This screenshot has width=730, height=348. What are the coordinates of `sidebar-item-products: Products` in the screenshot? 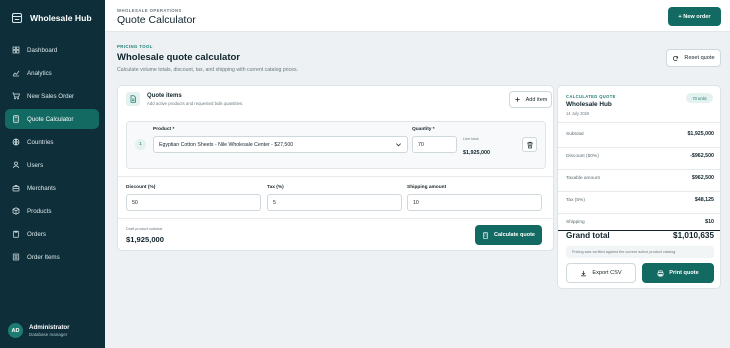 It's located at (52, 211).